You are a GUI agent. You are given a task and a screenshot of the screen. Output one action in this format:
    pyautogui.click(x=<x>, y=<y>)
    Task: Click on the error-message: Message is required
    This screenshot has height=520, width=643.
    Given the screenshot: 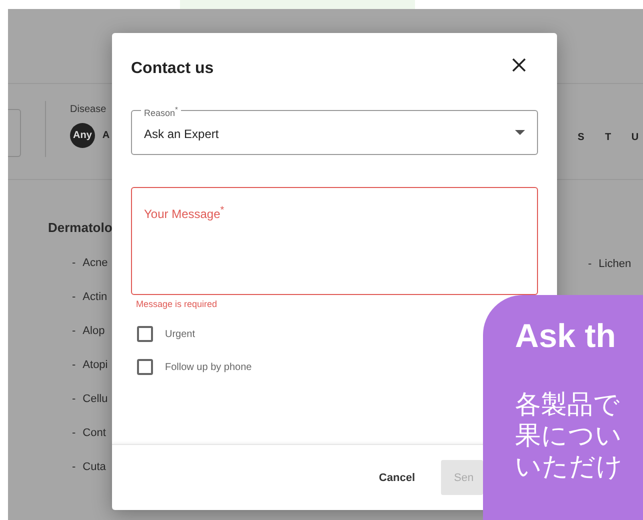 What is the action you would take?
    pyautogui.click(x=177, y=304)
    